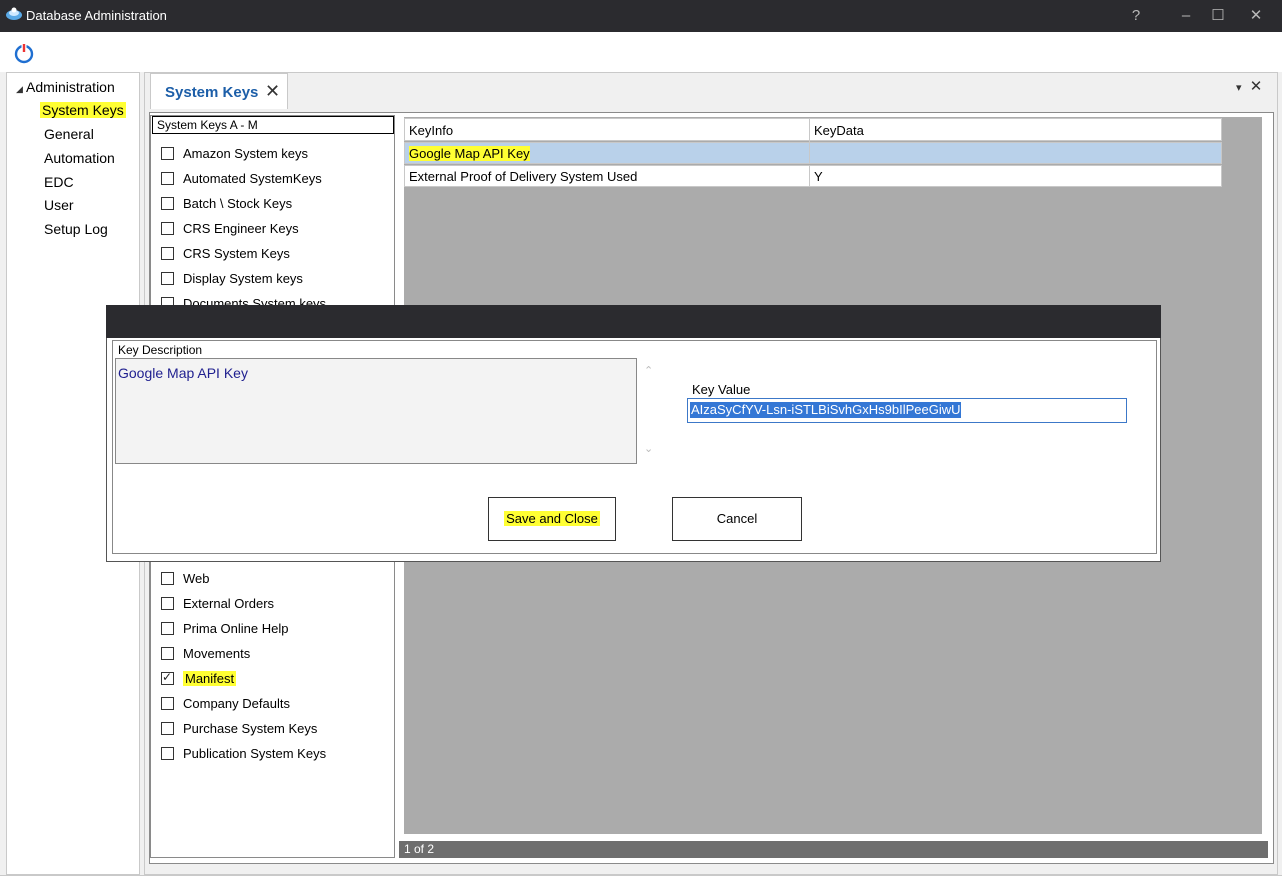 The image size is (1282, 895). What do you see at coordinates (1249, 86) in the screenshot?
I see `panel-controls: ▾ ✕` at bounding box center [1249, 86].